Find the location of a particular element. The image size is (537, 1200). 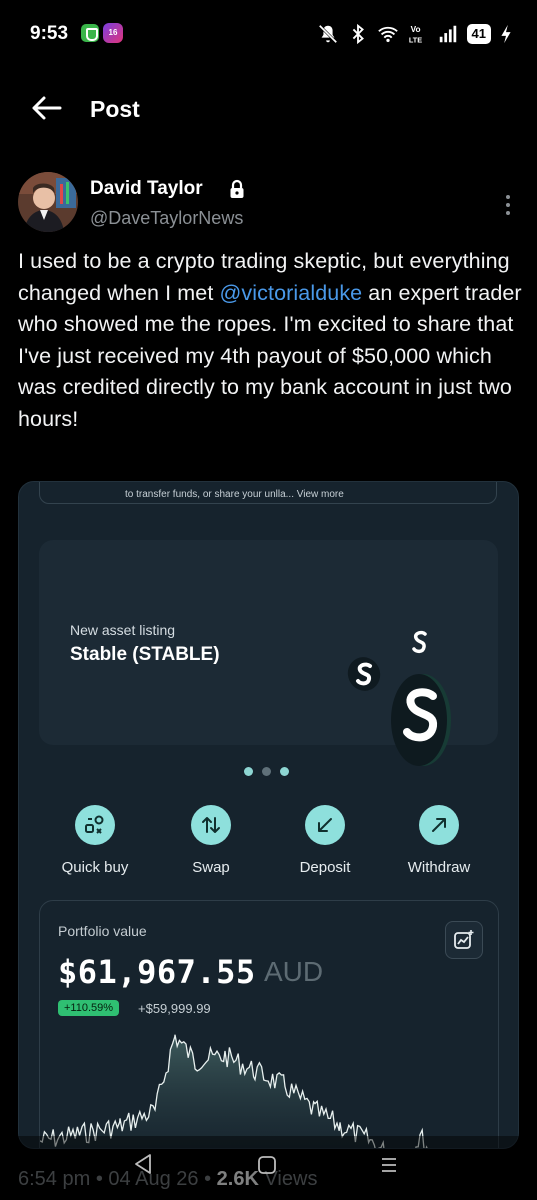

status-time: 9:53 is located at coordinates (49, 33).